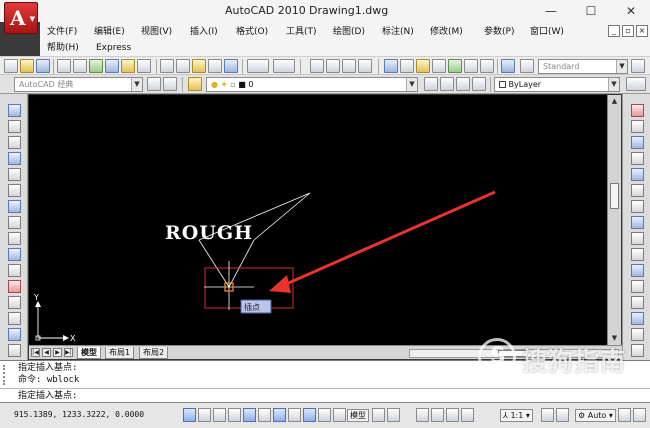 This screenshot has width=650, height=428. Describe the element at coordinates (14, 286) in the screenshot. I see `insert-block-icon` at that location.